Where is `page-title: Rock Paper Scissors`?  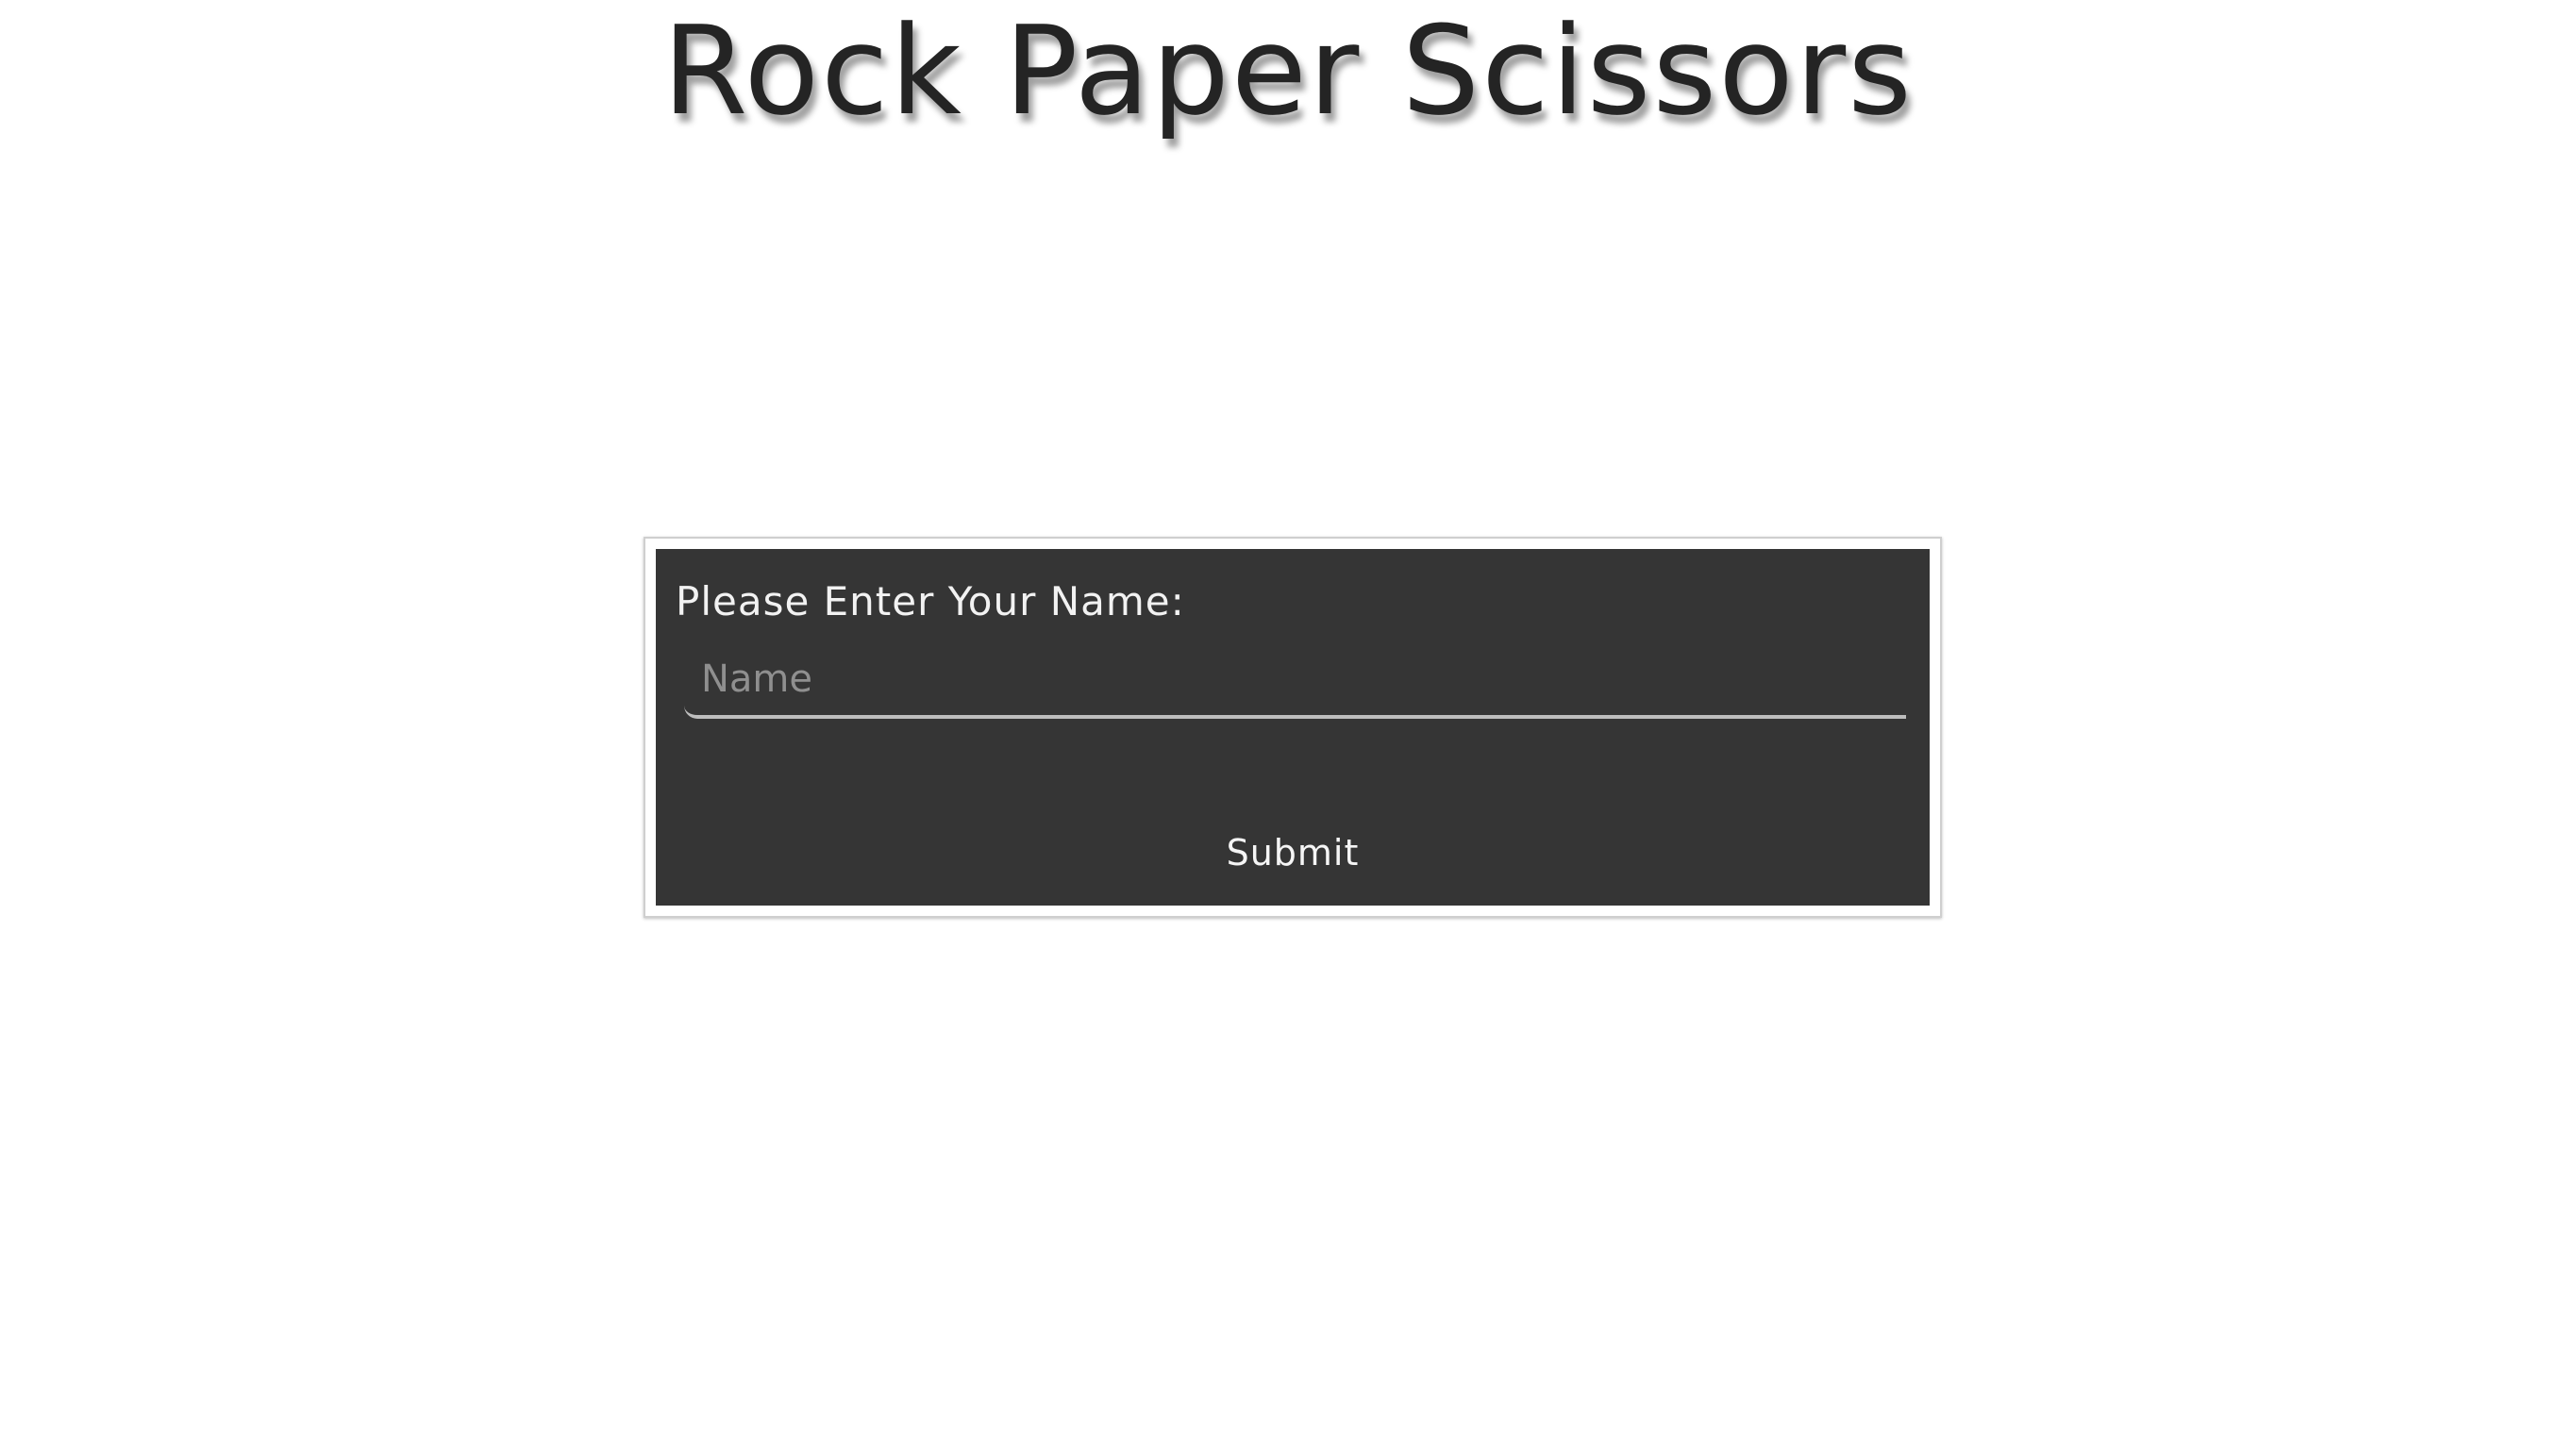 page-title: Rock Paper Scissors is located at coordinates (1288, 71).